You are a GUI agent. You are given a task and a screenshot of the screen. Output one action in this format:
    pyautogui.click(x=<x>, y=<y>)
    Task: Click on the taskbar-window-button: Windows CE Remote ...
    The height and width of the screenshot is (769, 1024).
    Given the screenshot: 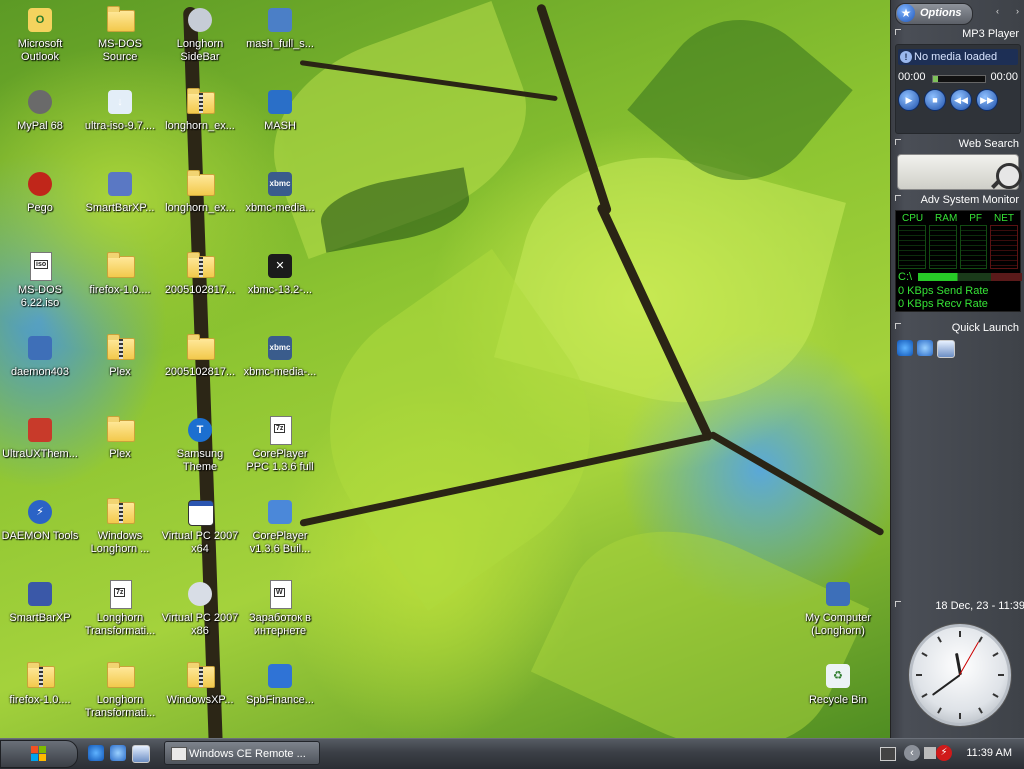 What is the action you would take?
    pyautogui.click(x=242, y=753)
    